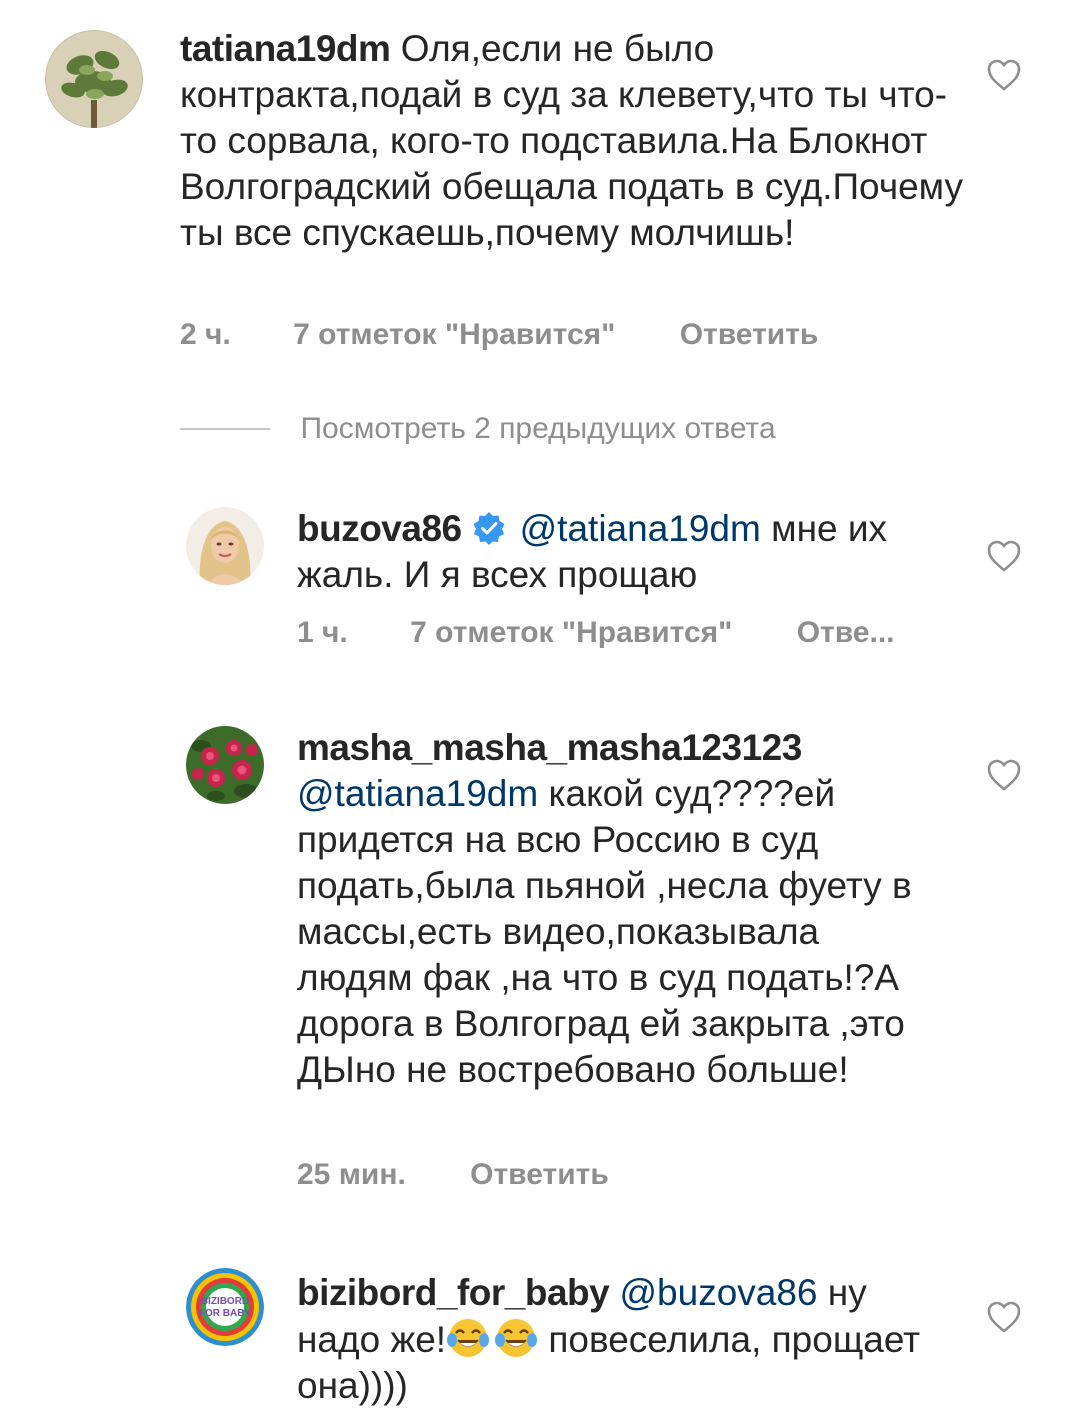  I want to click on comment-username: bizibord_for_baby, so click(453, 1292).